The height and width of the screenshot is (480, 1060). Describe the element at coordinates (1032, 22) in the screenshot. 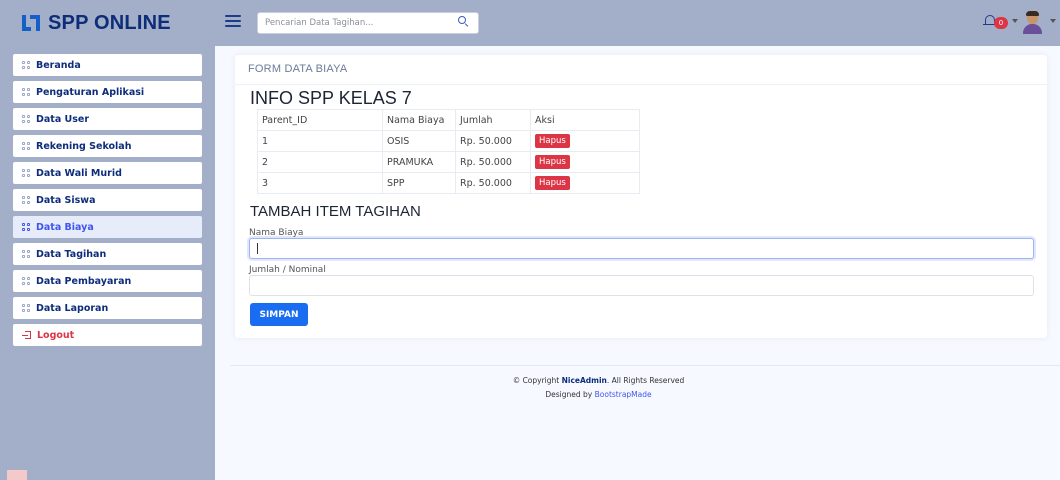

I see `avatar` at that location.